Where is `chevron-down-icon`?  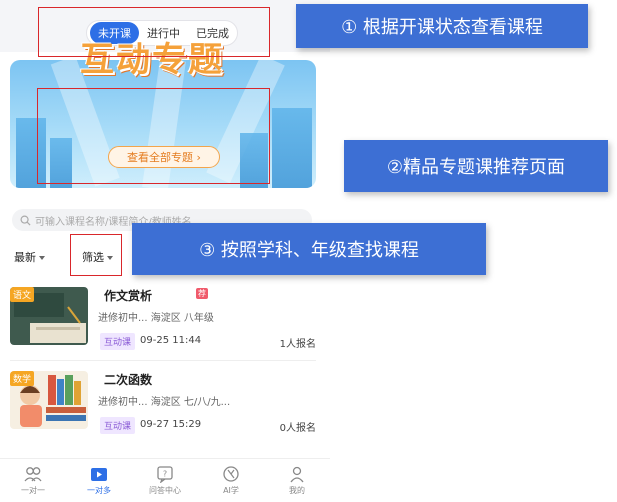 chevron-down-icon is located at coordinates (42, 258).